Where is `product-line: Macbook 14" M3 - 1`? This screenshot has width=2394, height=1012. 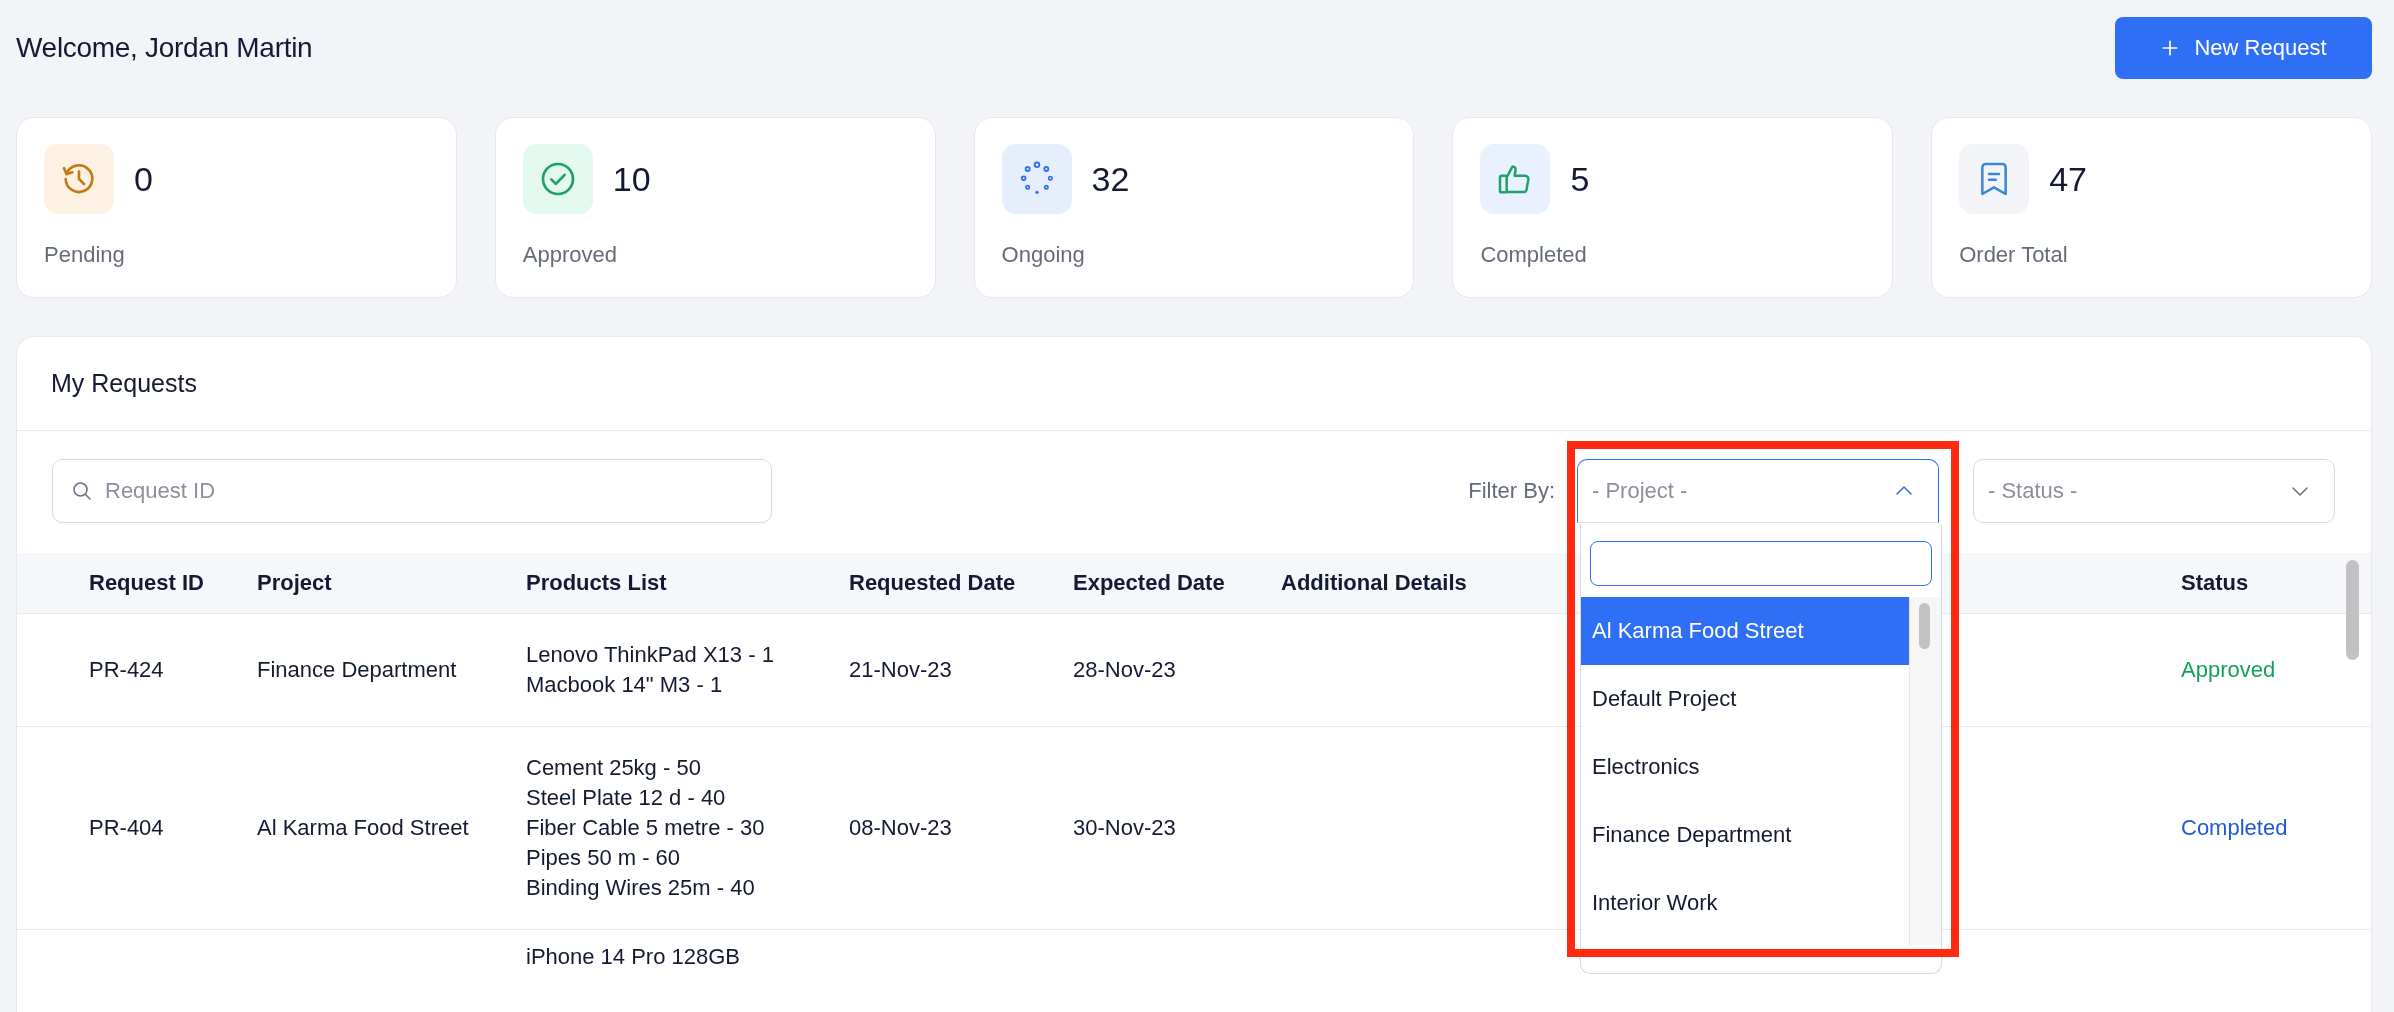 product-line: Macbook 14" M3 - 1 is located at coordinates (625, 685).